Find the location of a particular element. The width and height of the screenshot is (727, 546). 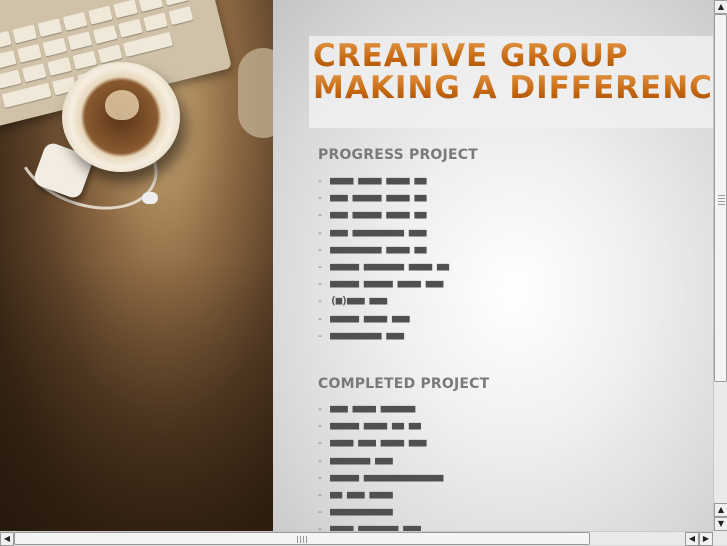

horizontal-scroll-thumb is located at coordinates (302, 538).